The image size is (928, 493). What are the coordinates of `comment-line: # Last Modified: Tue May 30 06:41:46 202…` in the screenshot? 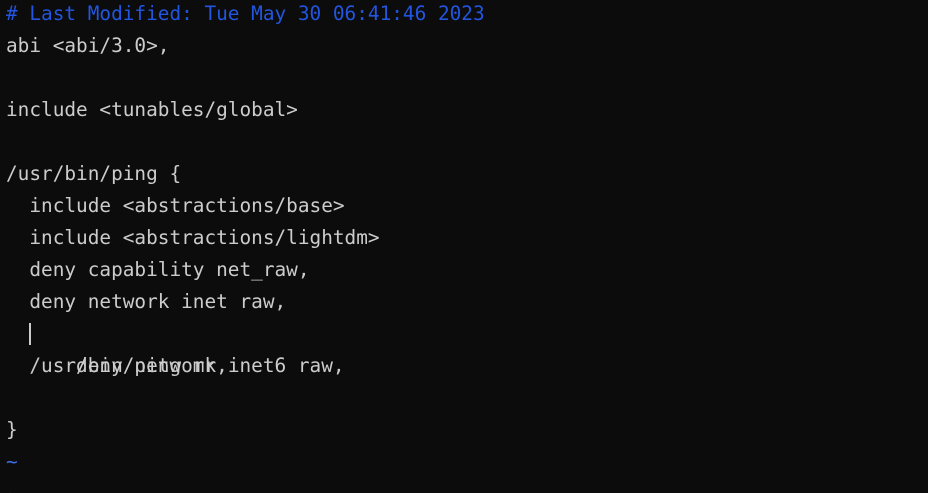 It's located at (245, 13).